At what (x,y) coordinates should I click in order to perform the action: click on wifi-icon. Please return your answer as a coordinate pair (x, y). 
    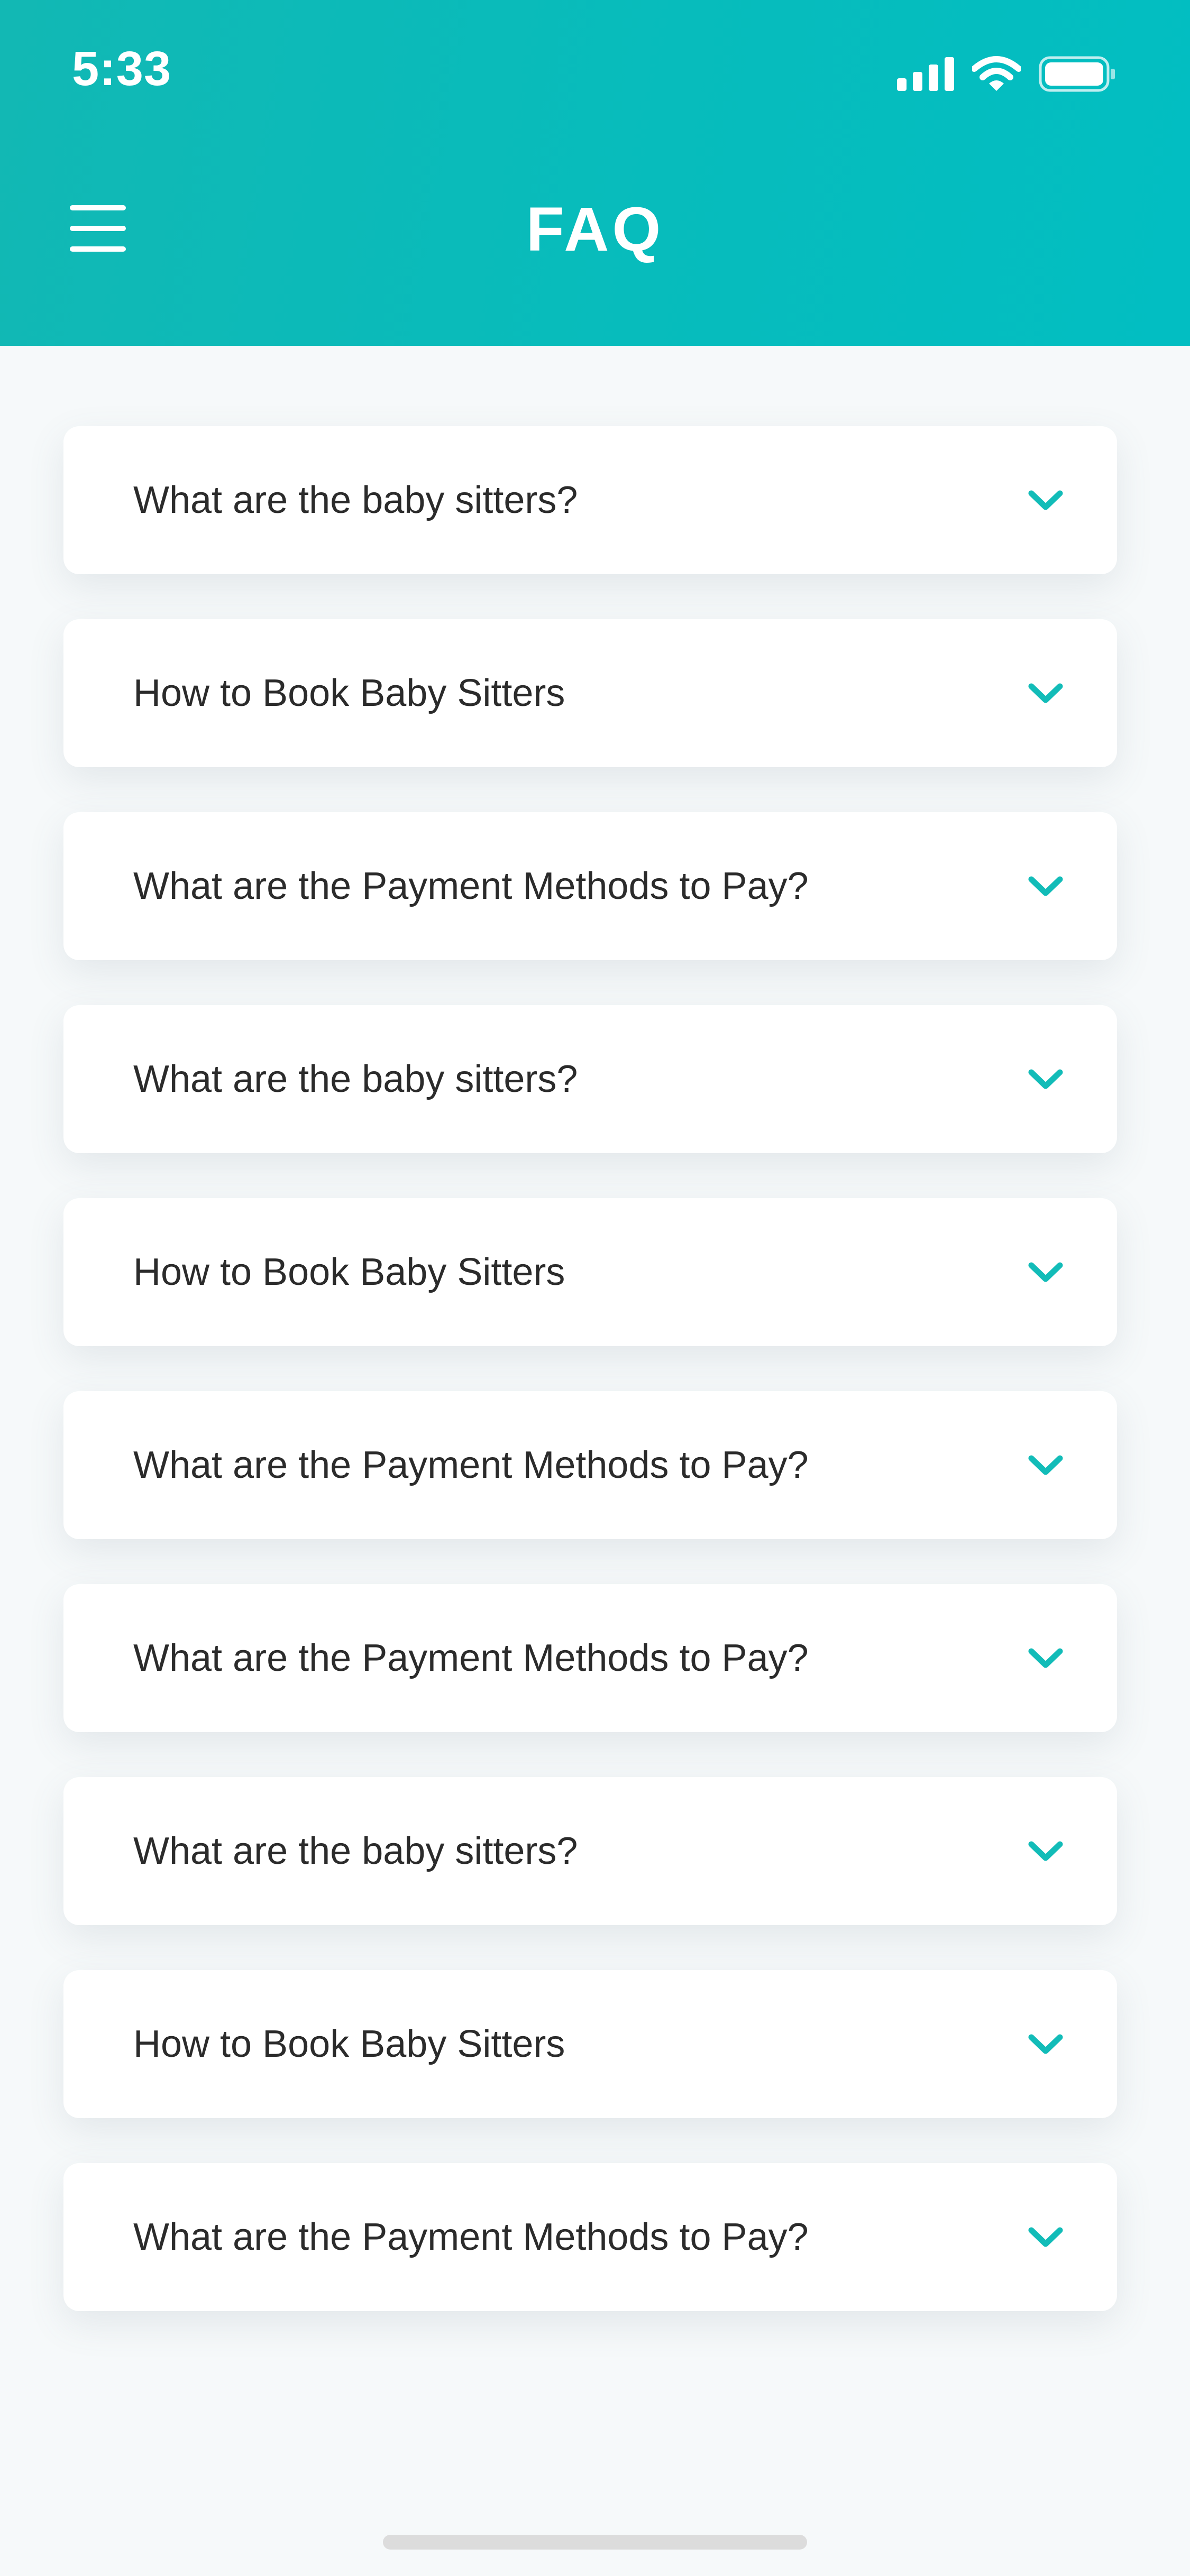
    Looking at the image, I should click on (996, 73).